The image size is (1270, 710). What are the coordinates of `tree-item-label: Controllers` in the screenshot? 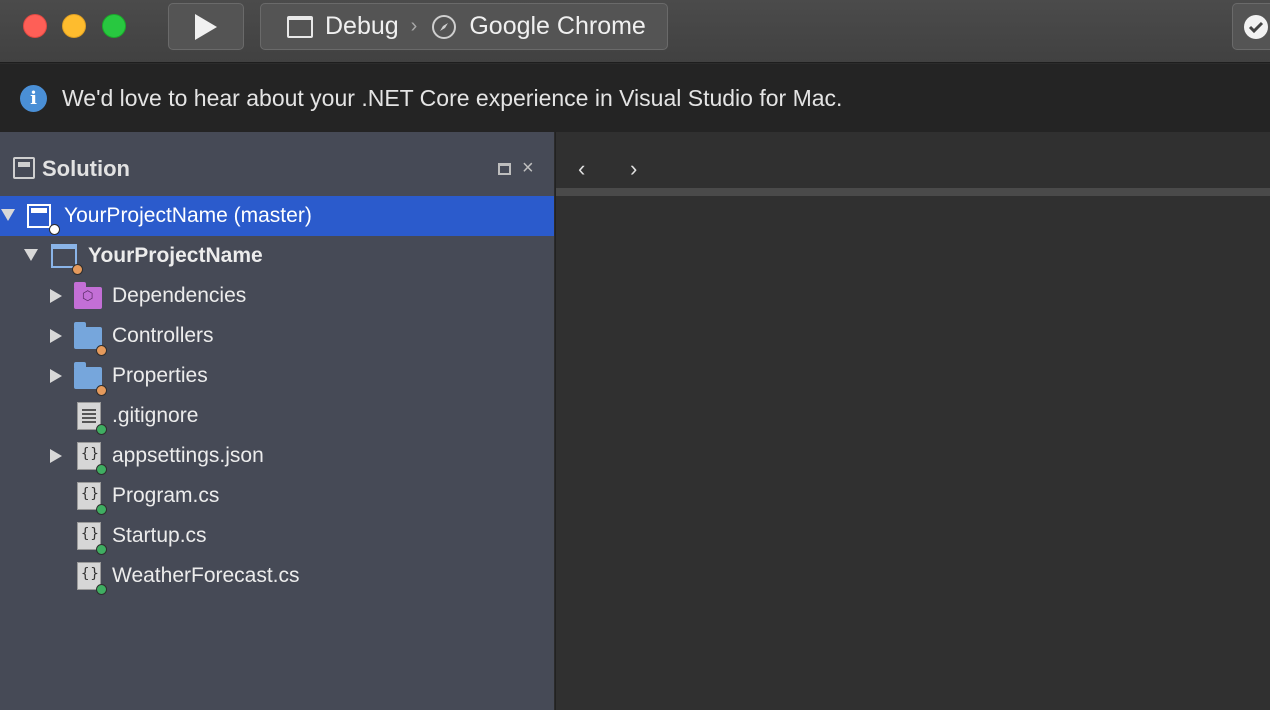 It's located at (163, 335).